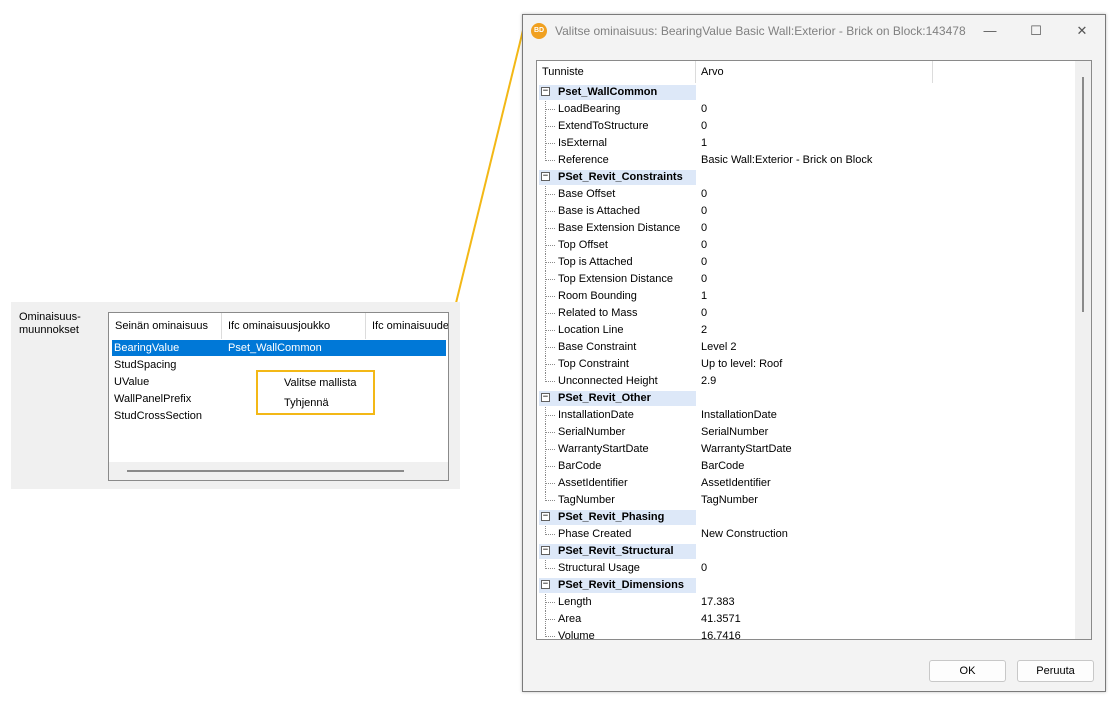 The width and height of the screenshot is (1110, 704). What do you see at coordinates (275, 348) in the screenshot?
I see `row-pset: Pset_WallCommon` at bounding box center [275, 348].